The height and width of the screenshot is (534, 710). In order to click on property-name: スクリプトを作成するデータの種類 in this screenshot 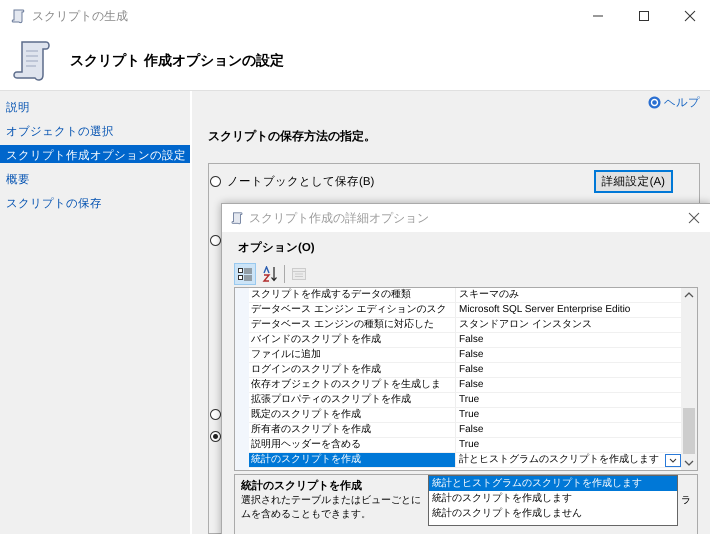, I will do `click(352, 295)`.